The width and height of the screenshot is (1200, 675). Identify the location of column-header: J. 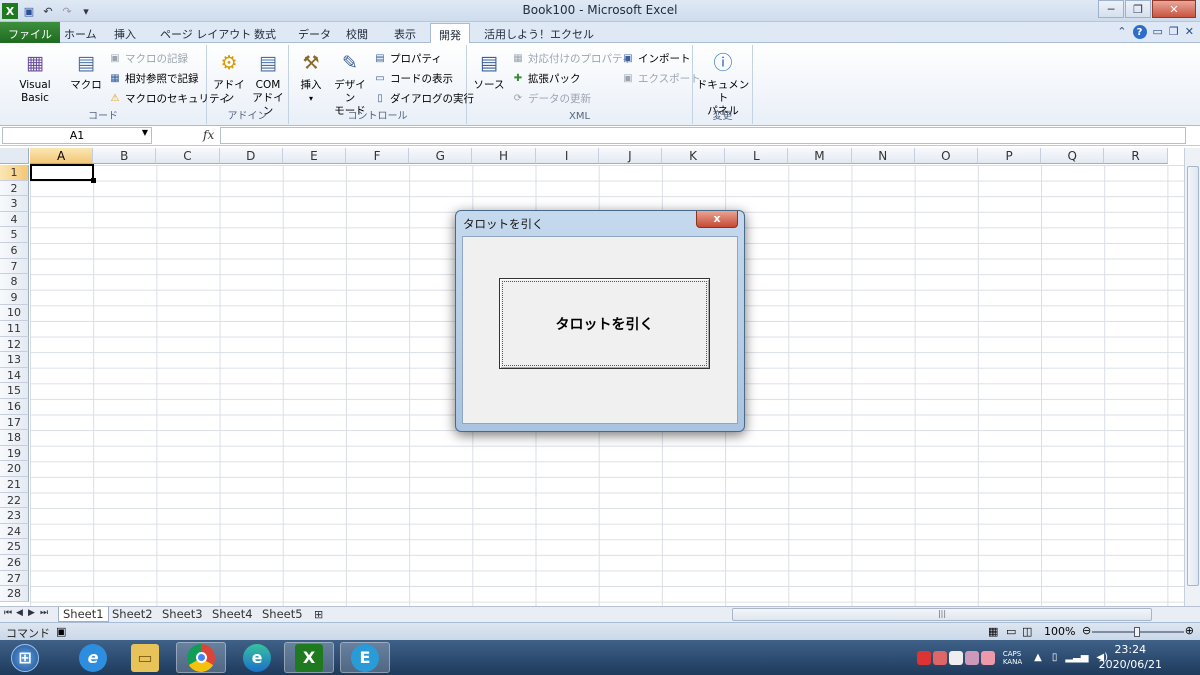
(630, 156).